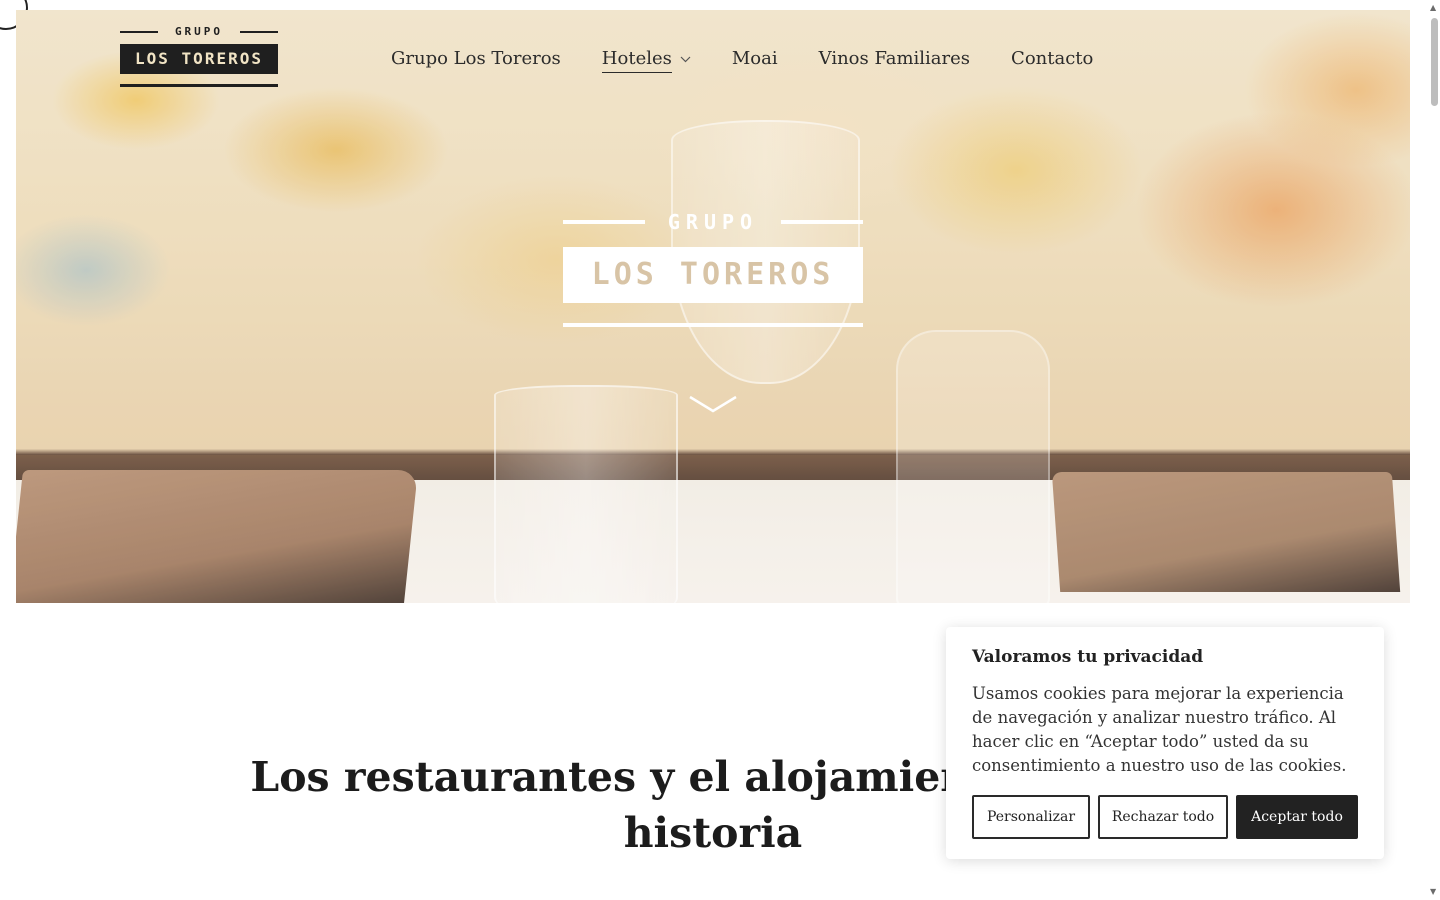  I want to click on hero-logo-main-text: LOS TOREROS, so click(713, 275).